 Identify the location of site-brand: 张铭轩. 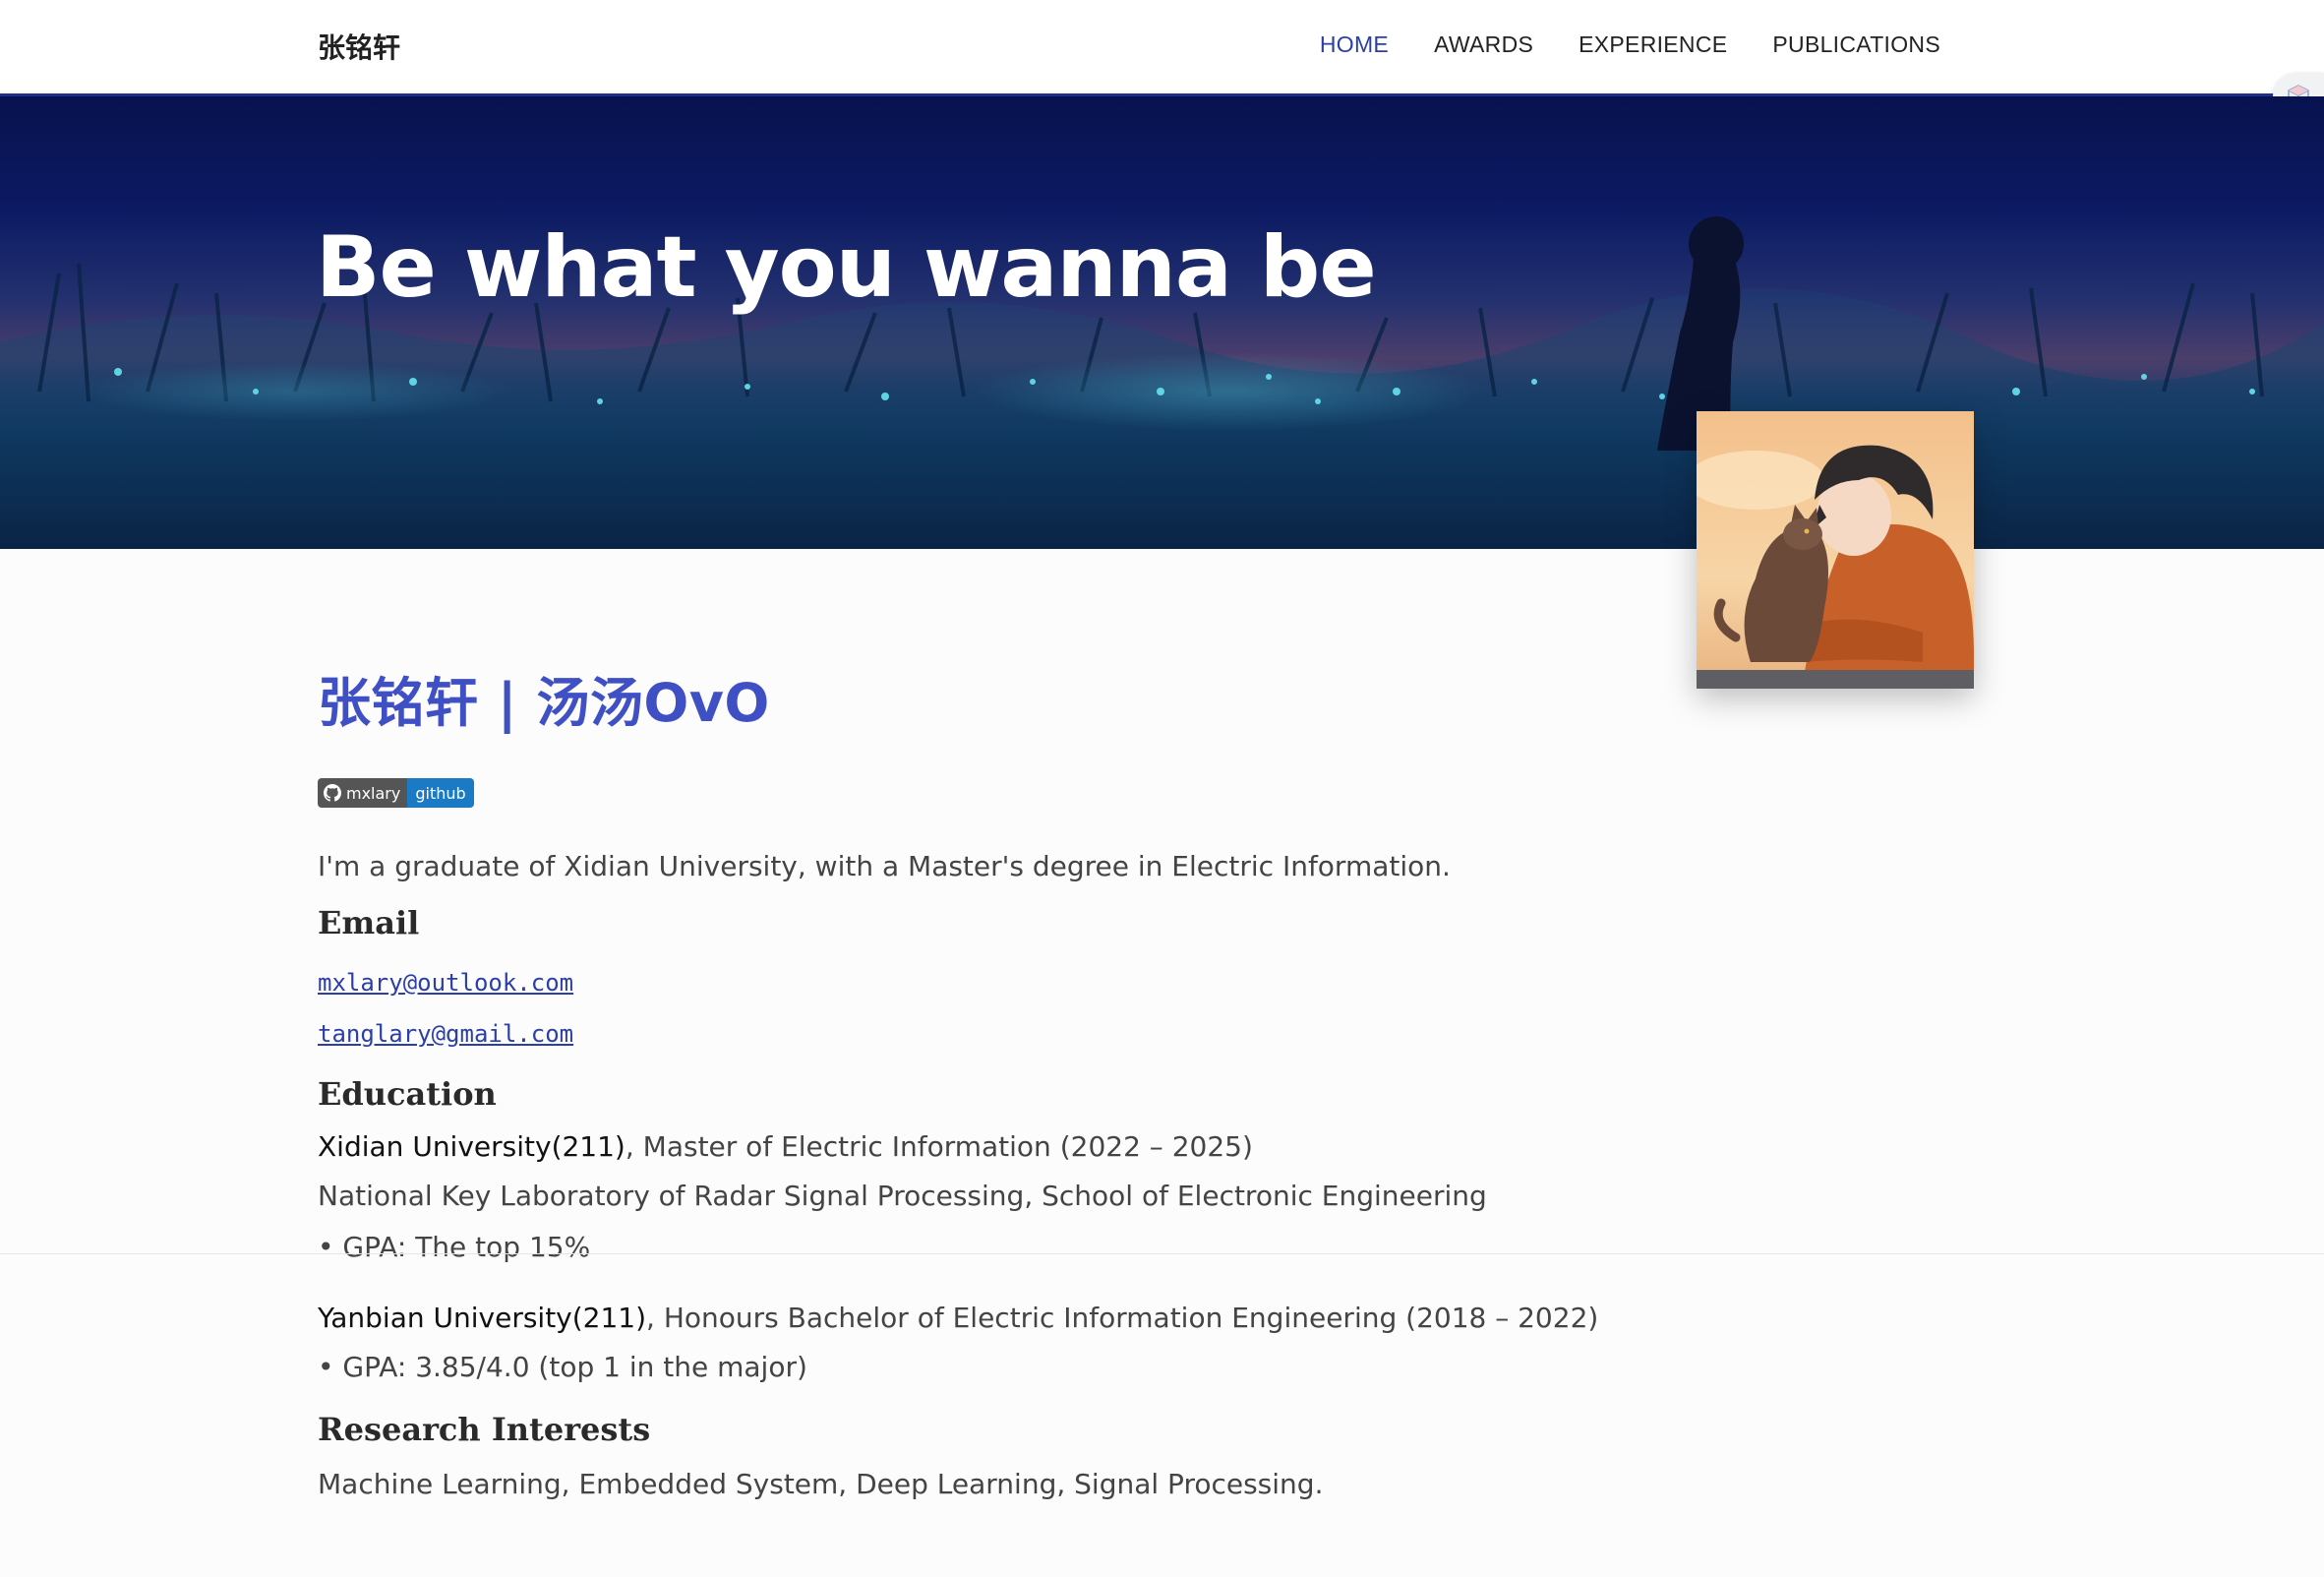
(359, 46).